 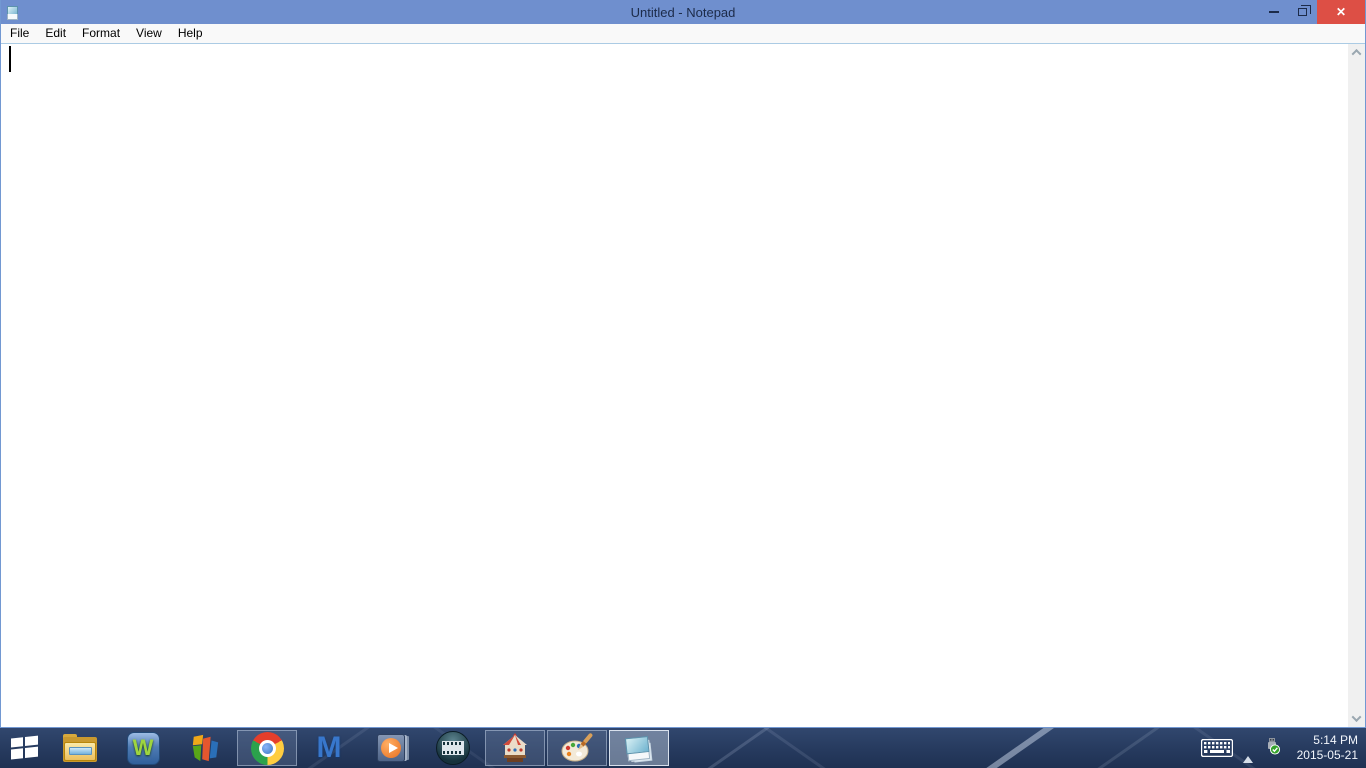 What do you see at coordinates (101, 33) in the screenshot?
I see `menu-format: Format` at bounding box center [101, 33].